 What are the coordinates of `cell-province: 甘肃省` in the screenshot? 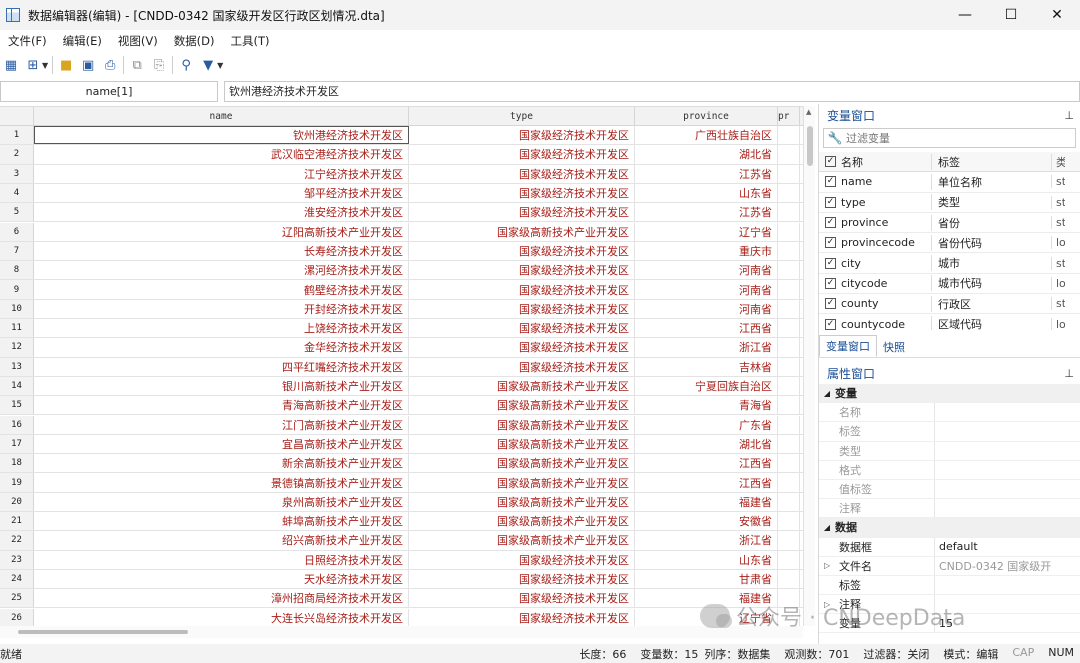 It's located at (706, 579).